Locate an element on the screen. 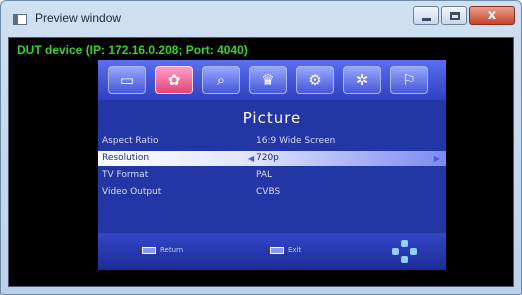  crown-icon: ♛ is located at coordinates (268, 80).